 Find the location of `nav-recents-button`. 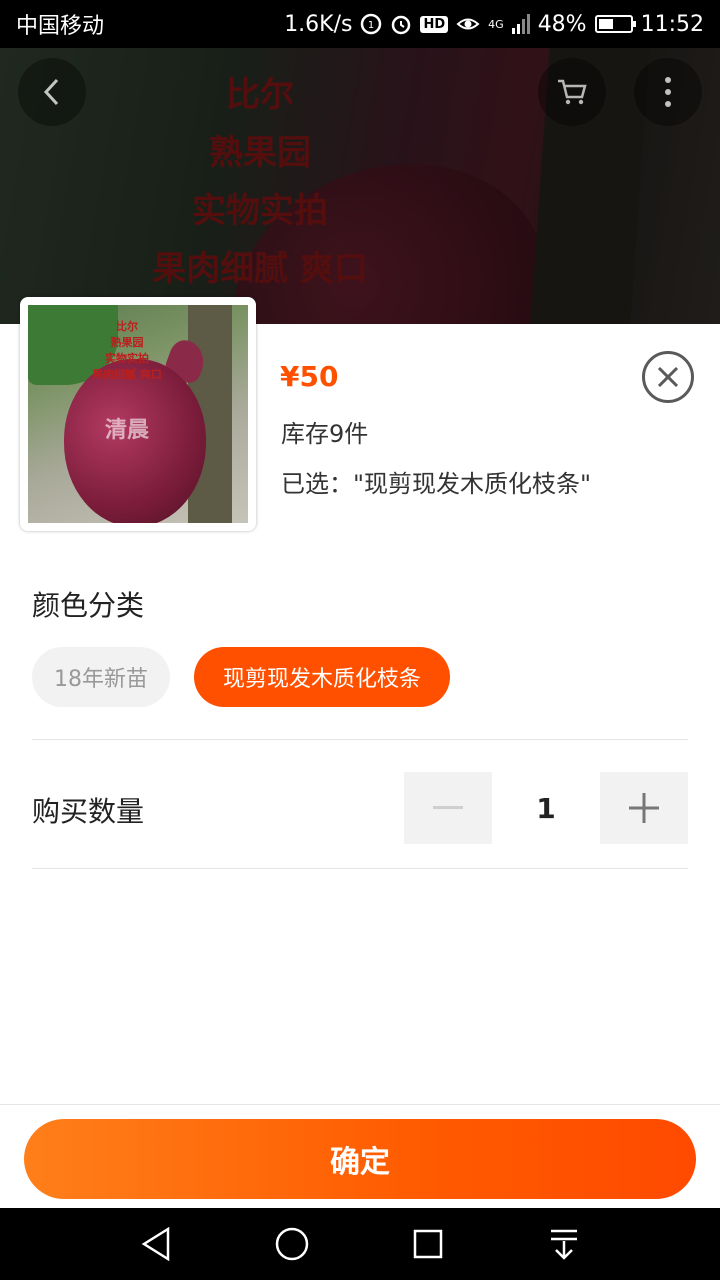

nav-recents-button is located at coordinates (428, 1244).